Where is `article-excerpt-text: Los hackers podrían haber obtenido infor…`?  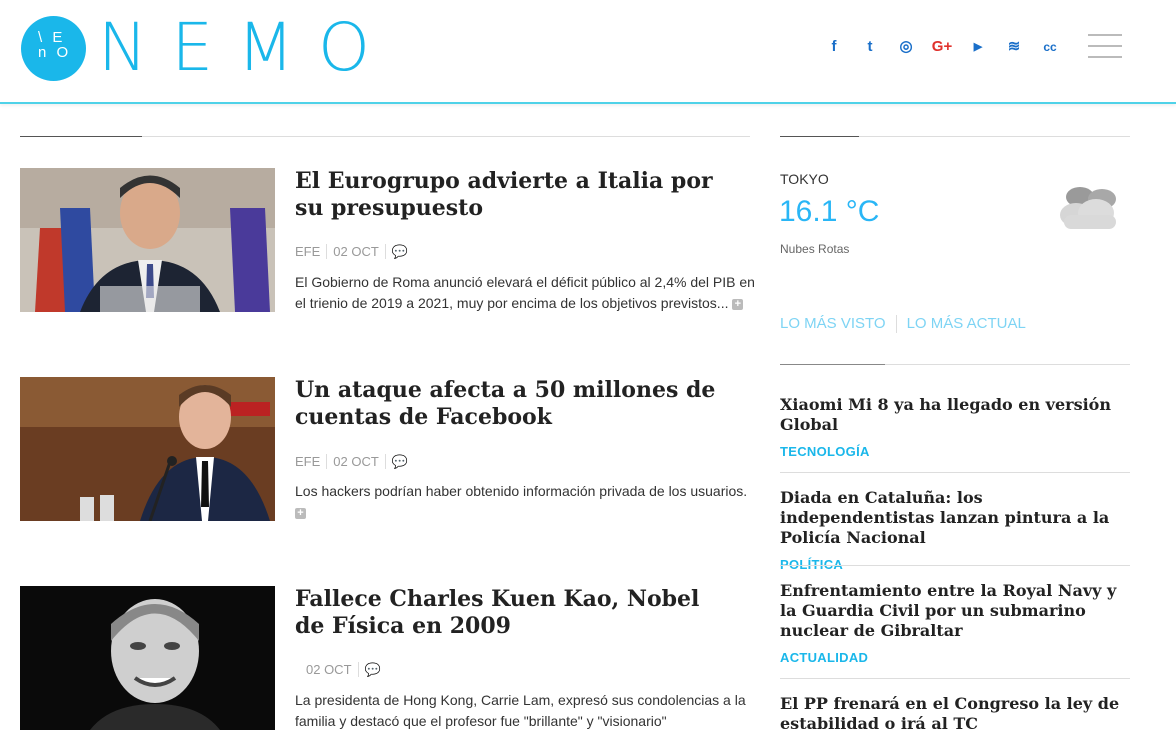 article-excerpt-text: Los hackers podrían haber obtenido infor… is located at coordinates (521, 491).